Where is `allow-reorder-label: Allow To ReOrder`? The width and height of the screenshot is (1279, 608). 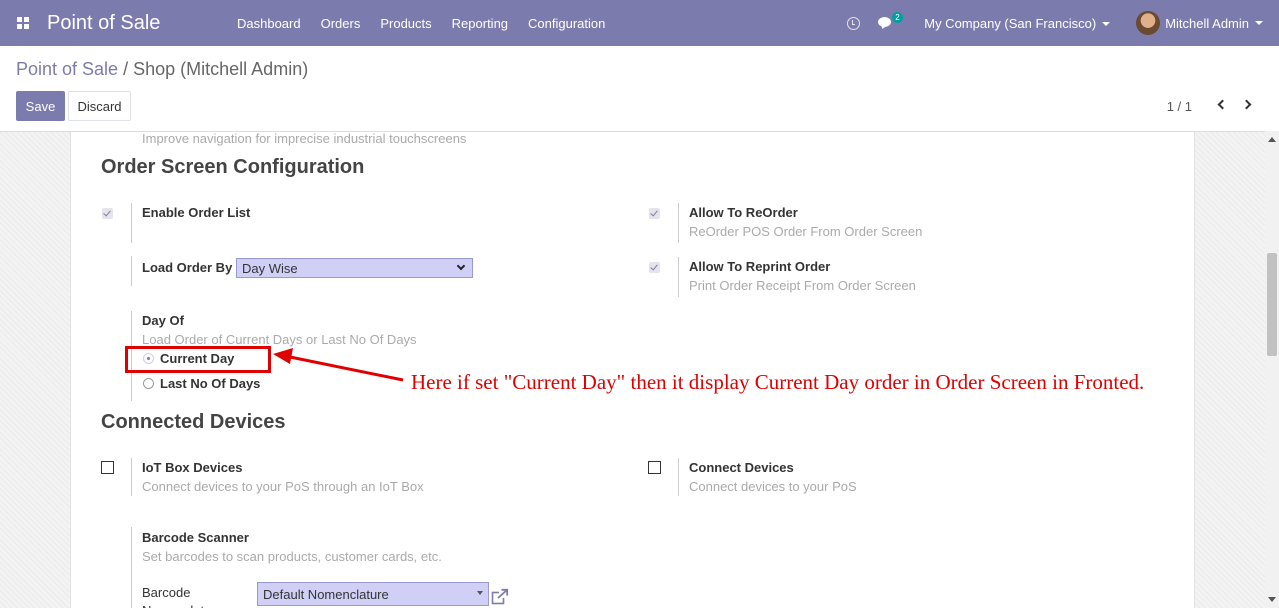 allow-reorder-label: Allow To ReOrder is located at coordinates (743, 212).